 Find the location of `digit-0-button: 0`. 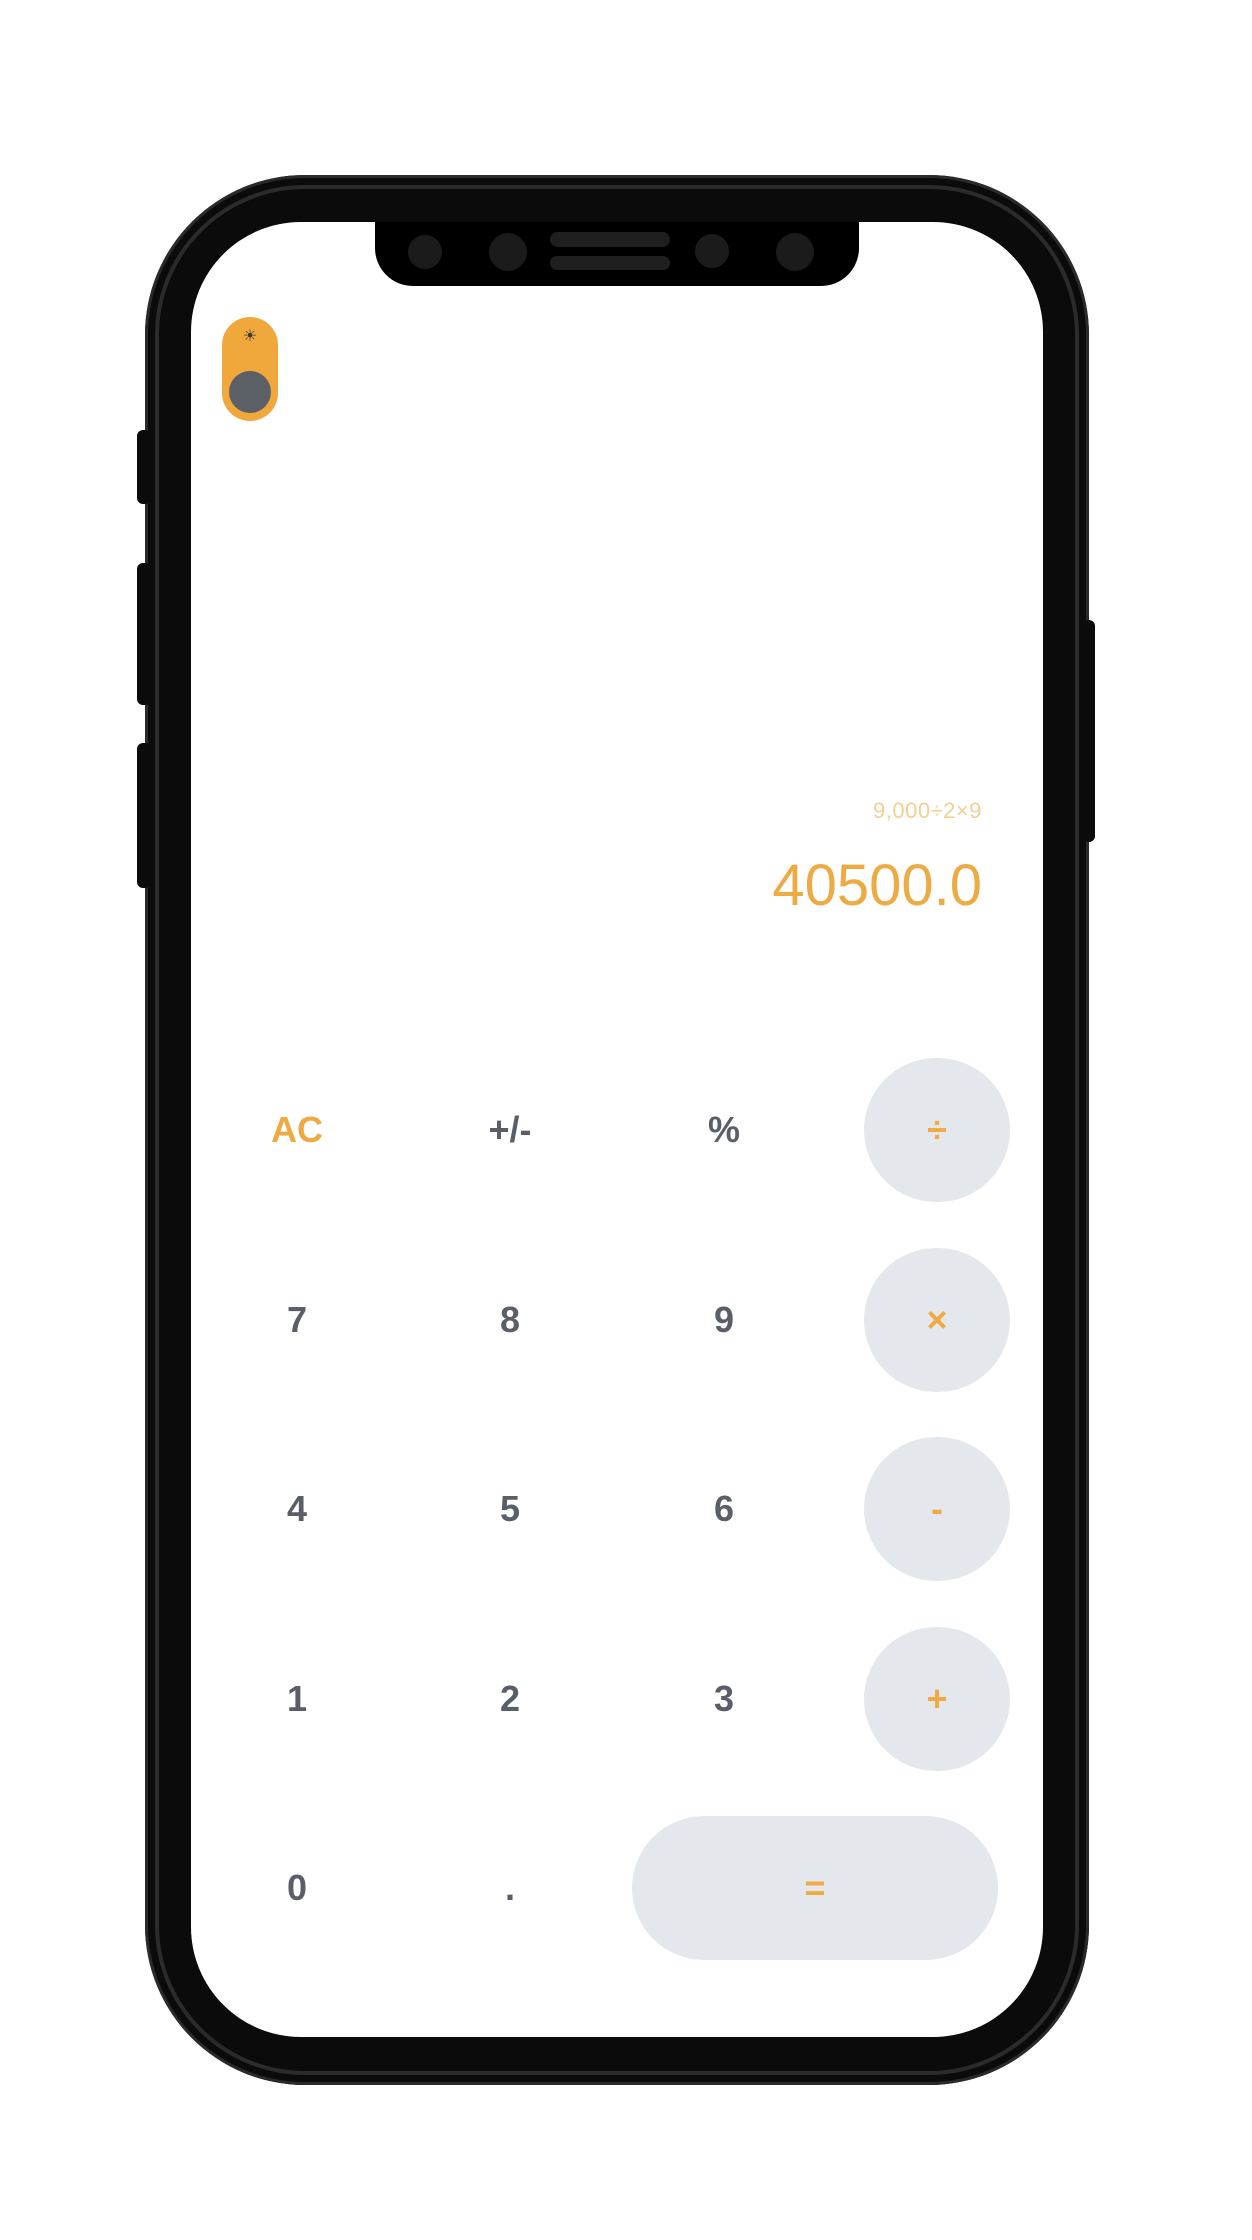

digit-0-button: 0 is located at coordinates (297, 1888).